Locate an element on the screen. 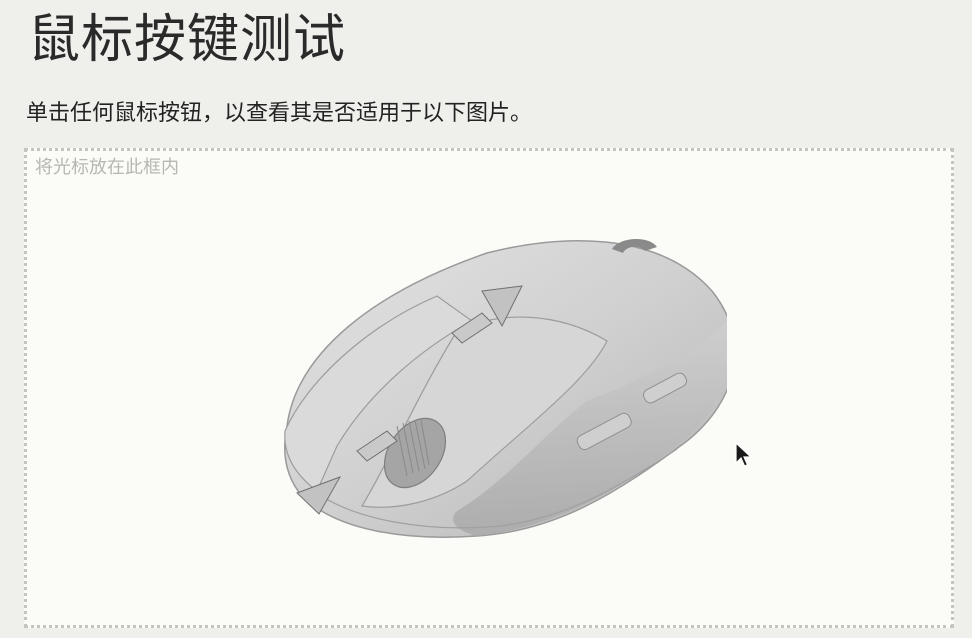  pointer-cursor-icon is located at coordinates (744, 454).